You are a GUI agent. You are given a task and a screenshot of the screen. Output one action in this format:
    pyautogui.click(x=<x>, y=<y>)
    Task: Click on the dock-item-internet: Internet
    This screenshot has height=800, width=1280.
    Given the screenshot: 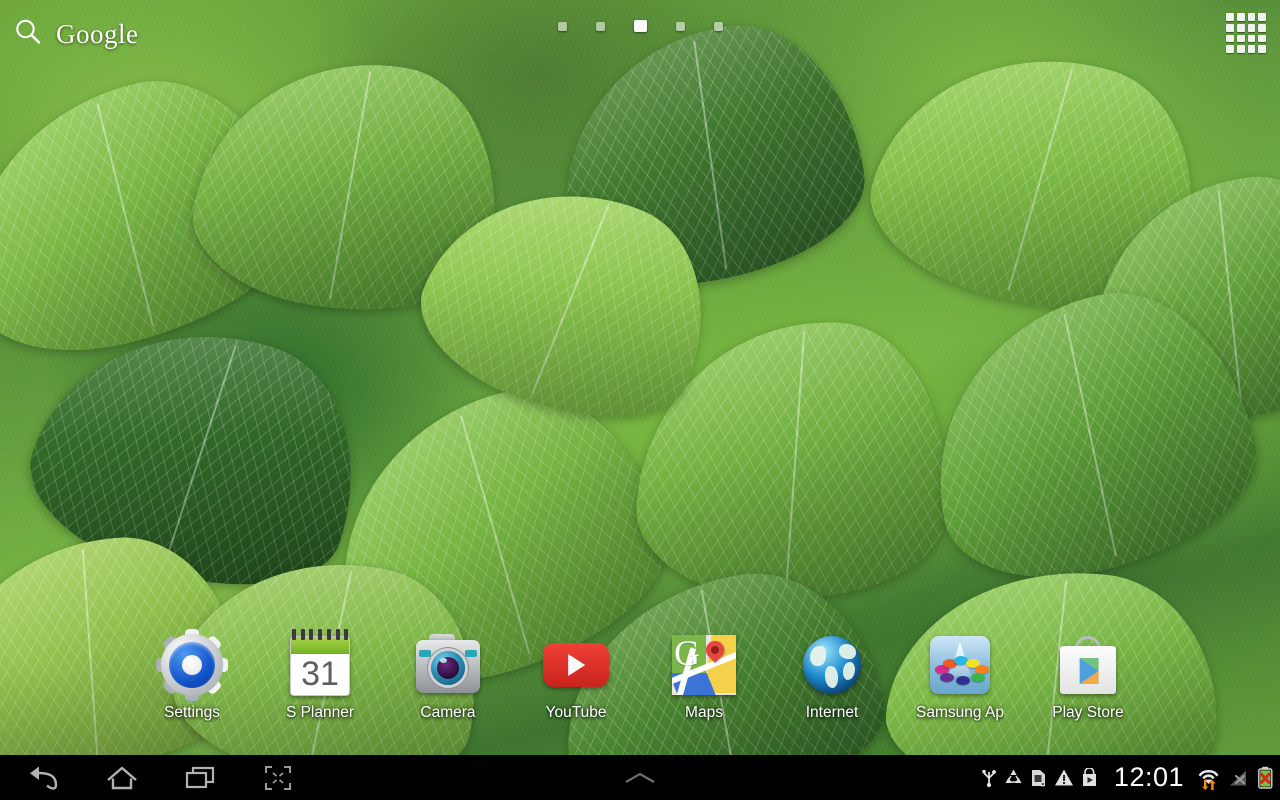 What is the action you would take?
    pyautogui.click(x=832, y=677)
    